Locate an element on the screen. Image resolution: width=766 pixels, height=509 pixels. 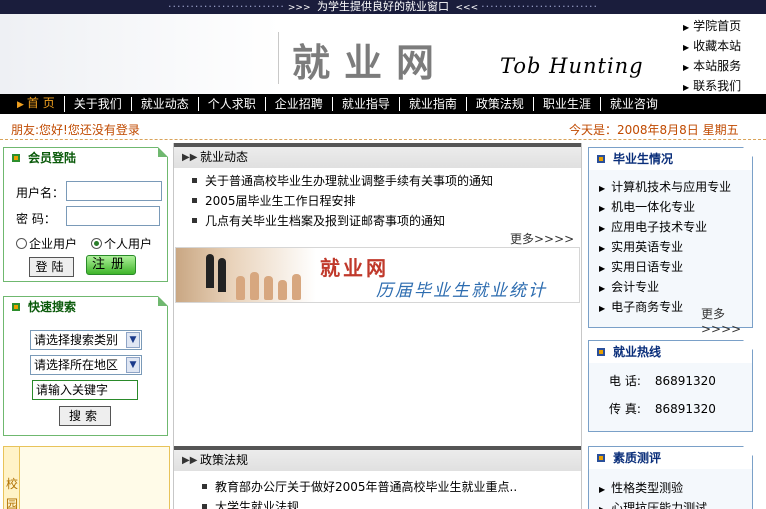
nav-item-about: 关于我们 is located at coordinates (98, 104).